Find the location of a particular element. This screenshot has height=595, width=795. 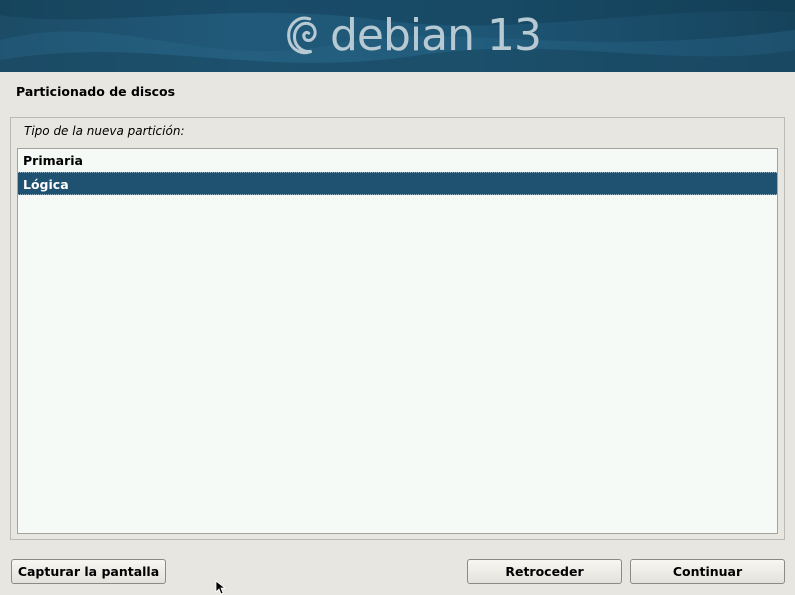

logo-text: debian 13 is located at coordinates (436, 35).